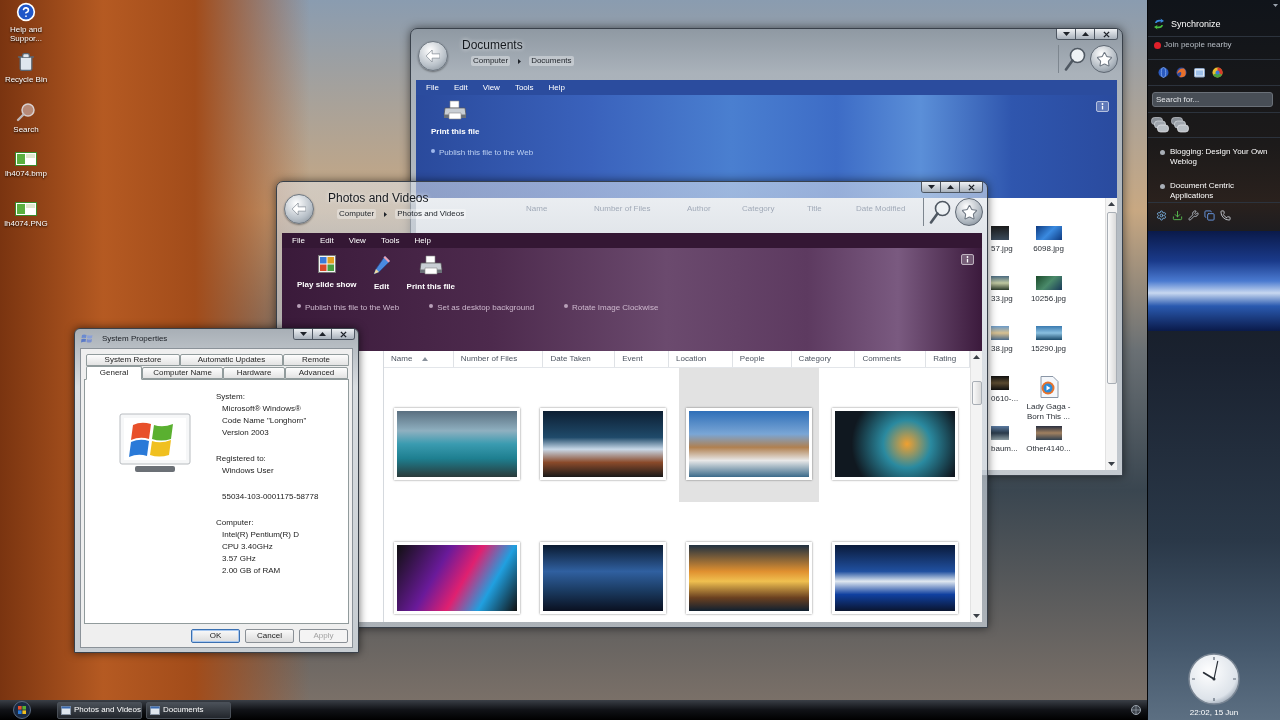  I want to click on dialog-button: Cancel, so click(269, 635).